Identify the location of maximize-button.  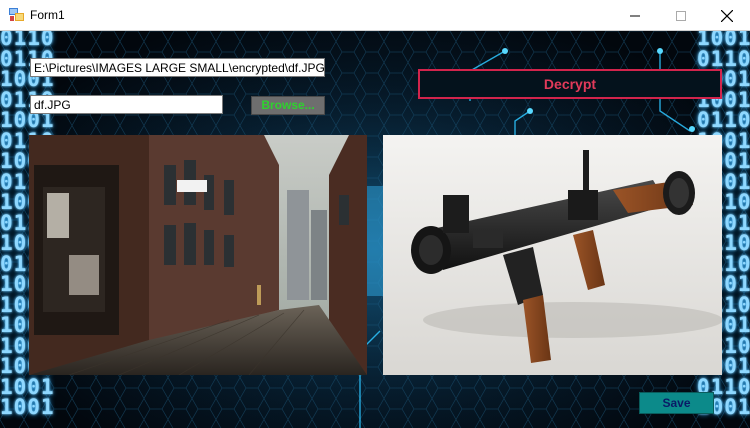
(681, 15).